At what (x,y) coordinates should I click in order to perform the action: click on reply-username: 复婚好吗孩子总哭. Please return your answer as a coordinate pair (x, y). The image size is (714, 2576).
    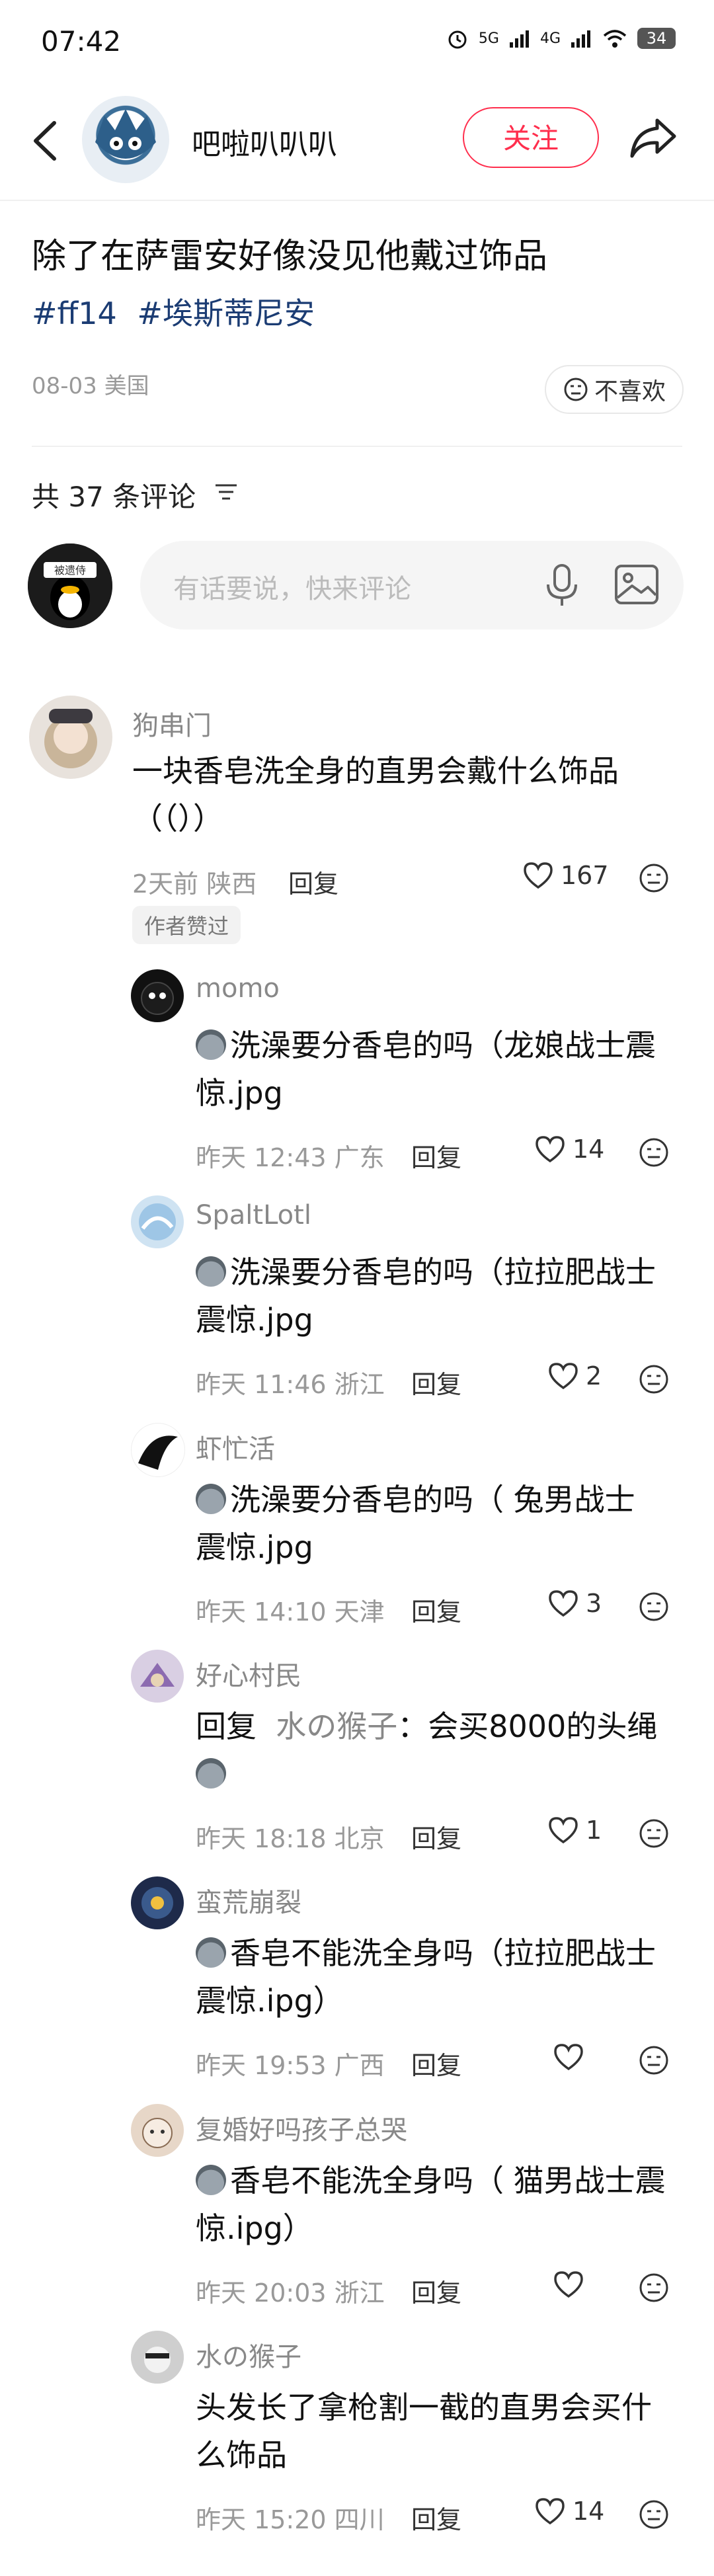
    Looking at the image, I should click on (301, 2128).